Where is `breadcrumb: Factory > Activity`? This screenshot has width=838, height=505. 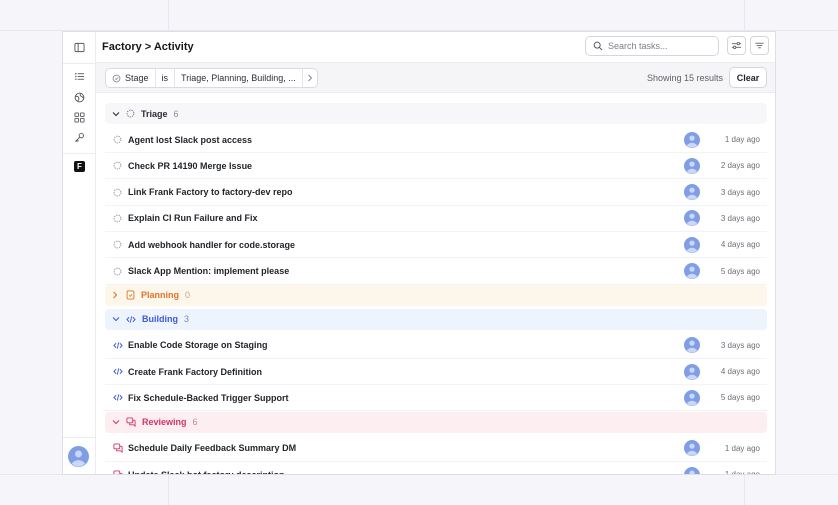
breadcrumb: Factory > Activity is located at coordinates (148, 47).